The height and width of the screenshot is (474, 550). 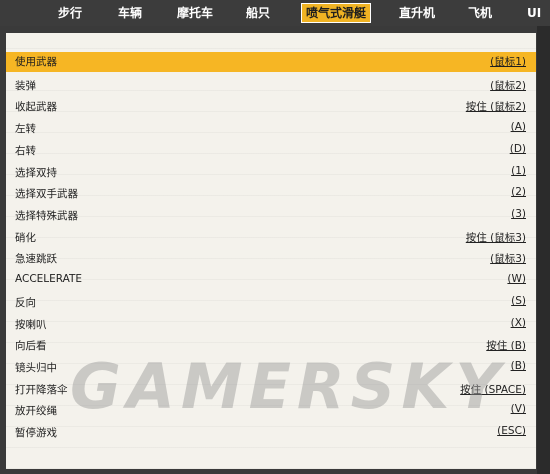 What do you see at coordinates (70, 13) in the screenshot?
I see `tab-on-foot: 步行` at bounding box center [70, 13].